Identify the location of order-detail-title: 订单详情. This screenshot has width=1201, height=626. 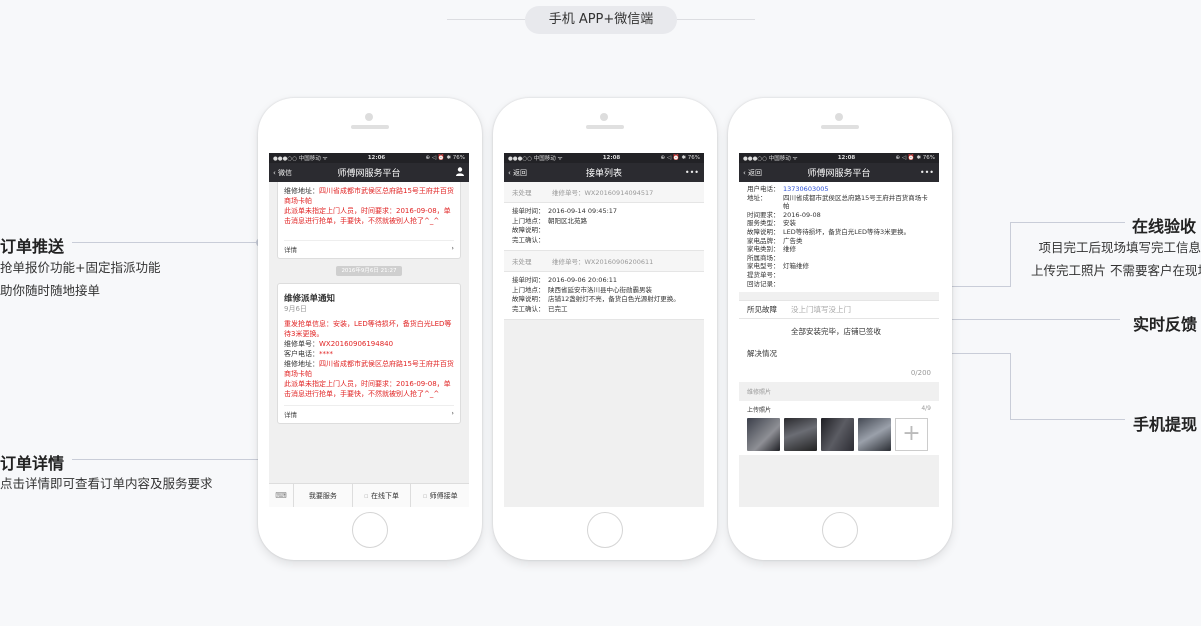
(32, 463).